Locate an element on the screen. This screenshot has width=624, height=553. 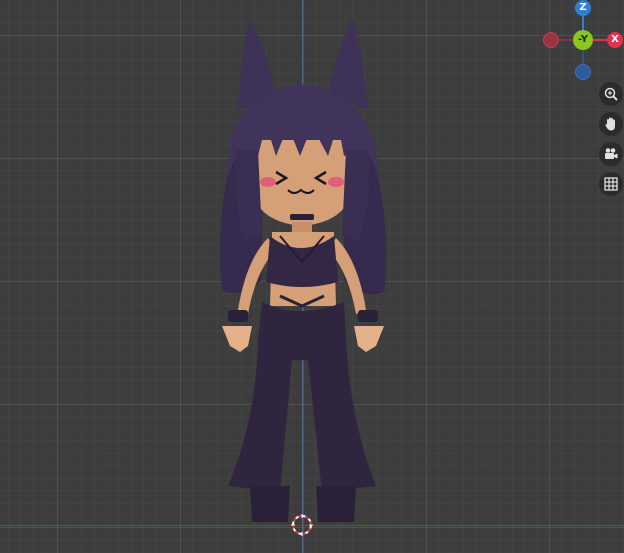
camera-view-button is located at coordinates (611, 154).